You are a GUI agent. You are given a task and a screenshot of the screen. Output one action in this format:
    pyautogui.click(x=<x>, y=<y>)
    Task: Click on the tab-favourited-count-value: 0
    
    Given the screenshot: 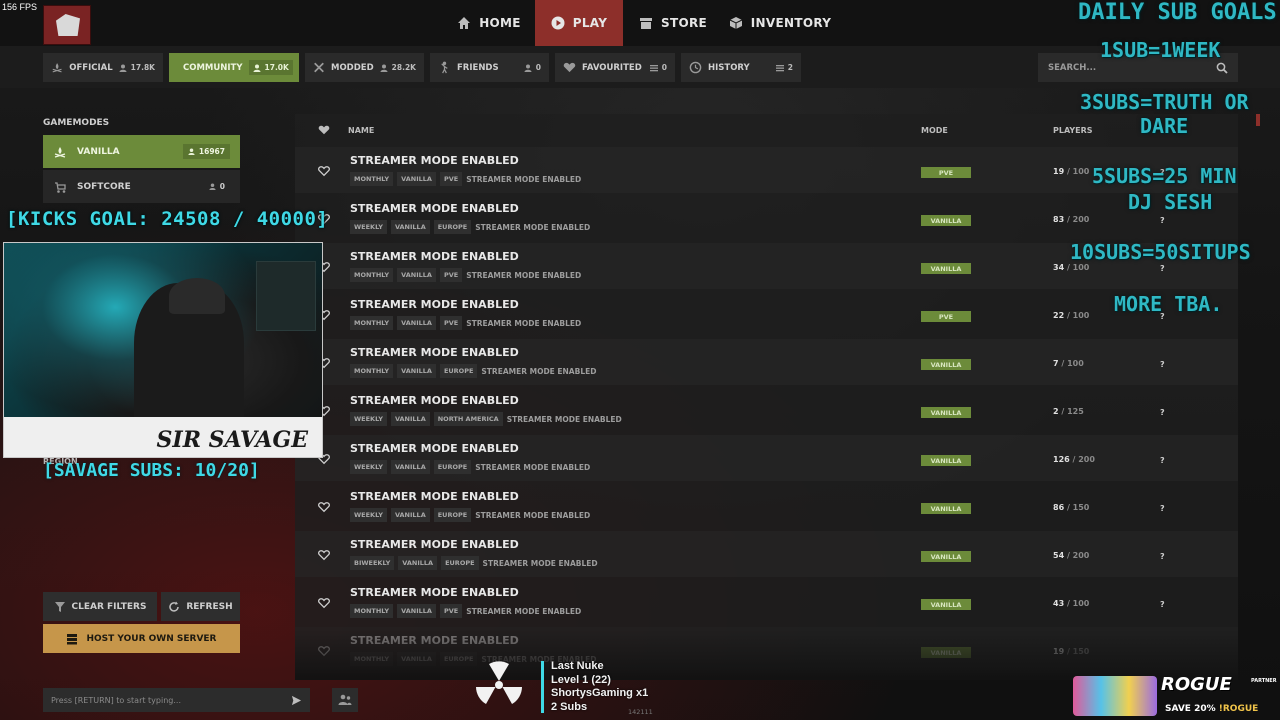 What is the action you would take?
    pyautogui.click(x=664, y=67)
    